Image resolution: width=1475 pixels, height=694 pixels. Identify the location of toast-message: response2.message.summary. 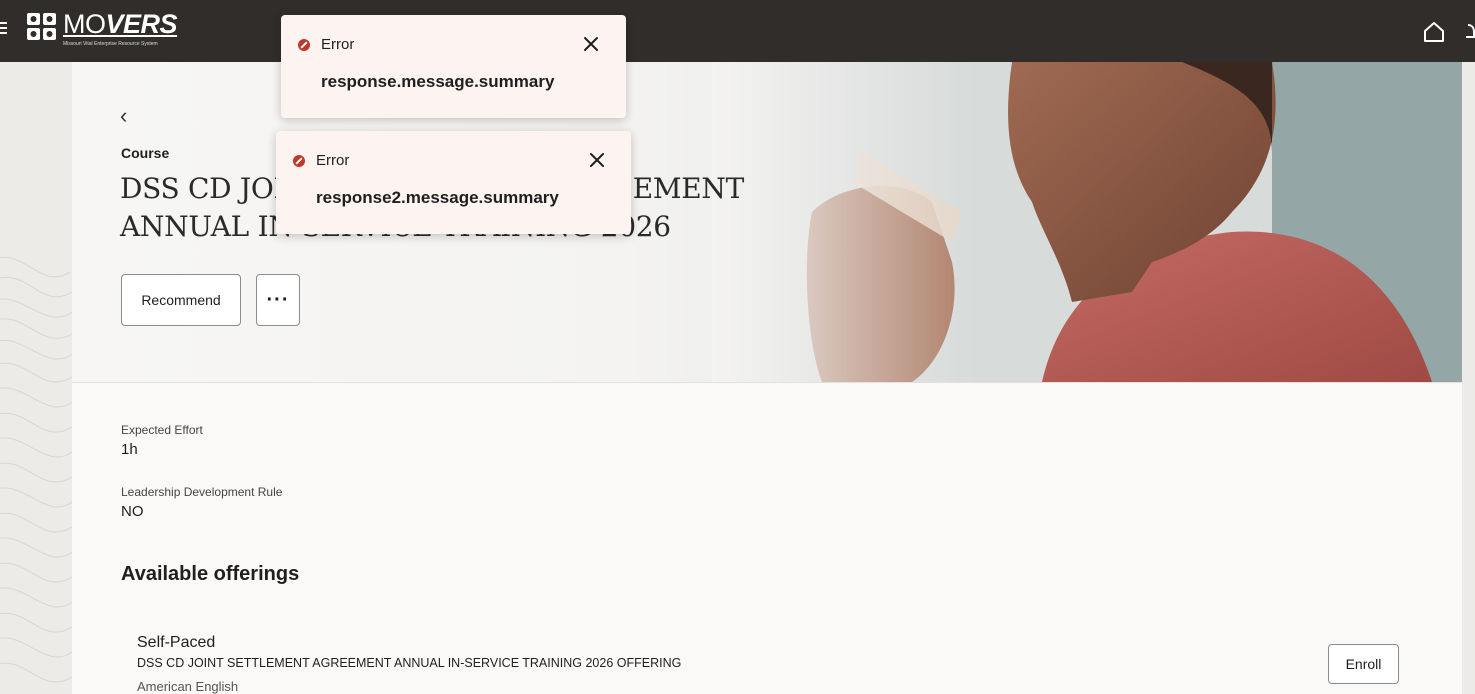
(437, 197).